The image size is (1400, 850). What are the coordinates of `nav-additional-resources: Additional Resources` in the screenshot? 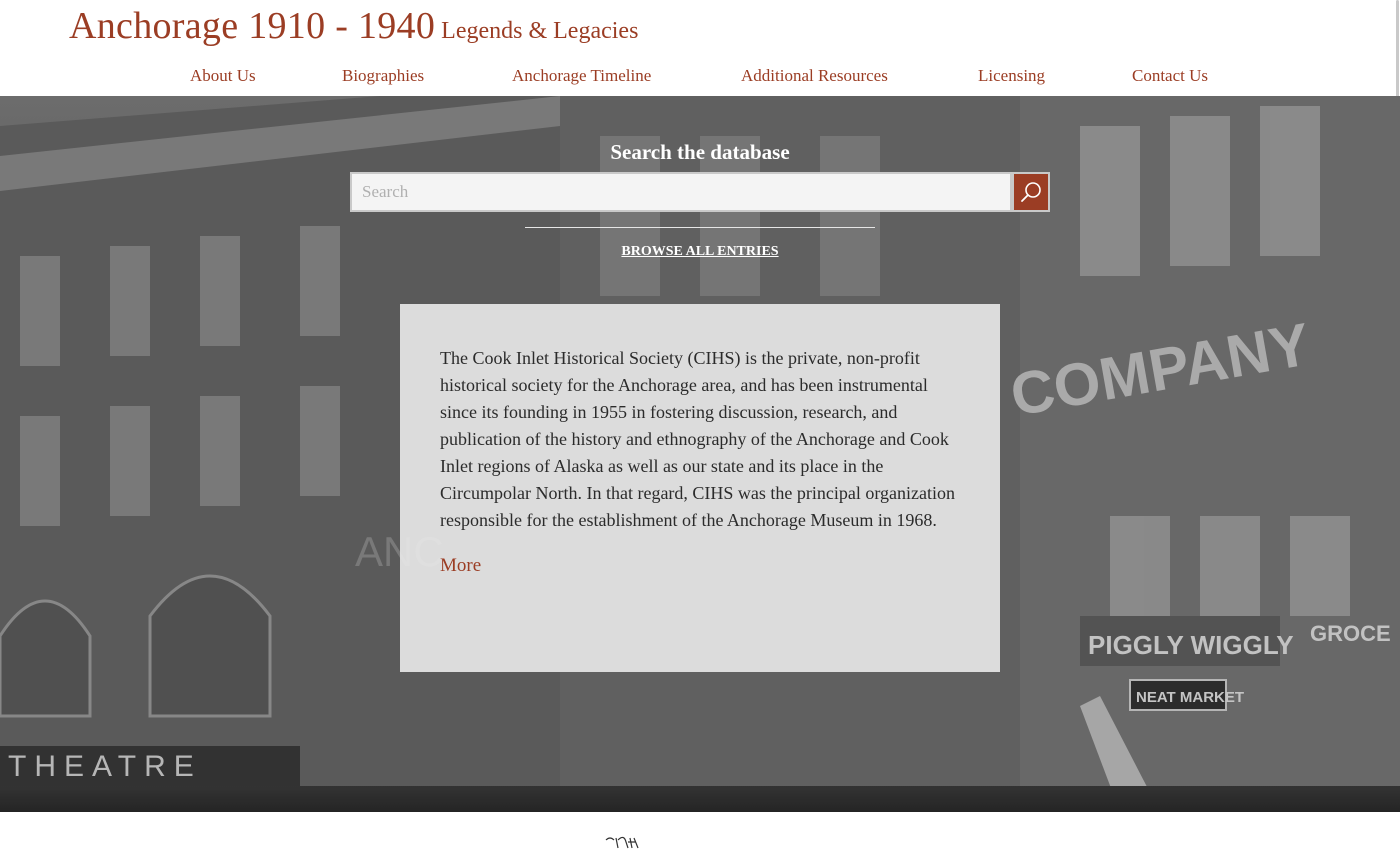 It's located at (814, 76).